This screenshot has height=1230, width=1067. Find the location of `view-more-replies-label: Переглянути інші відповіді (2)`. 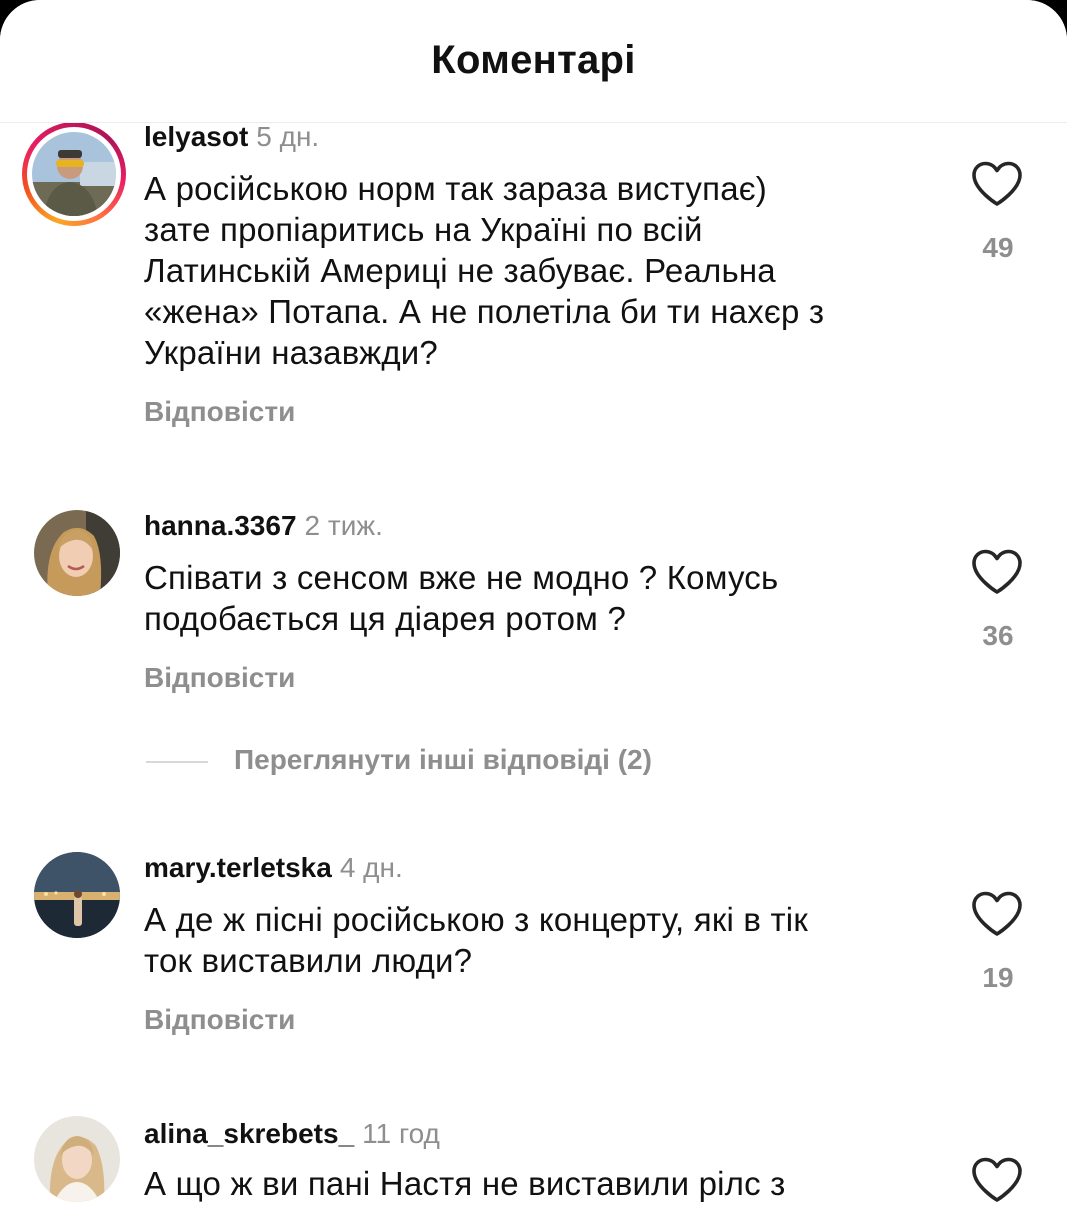

view-more-replies-label: Переглянути інші відповіді (2) is located at coordinates (443, 759).